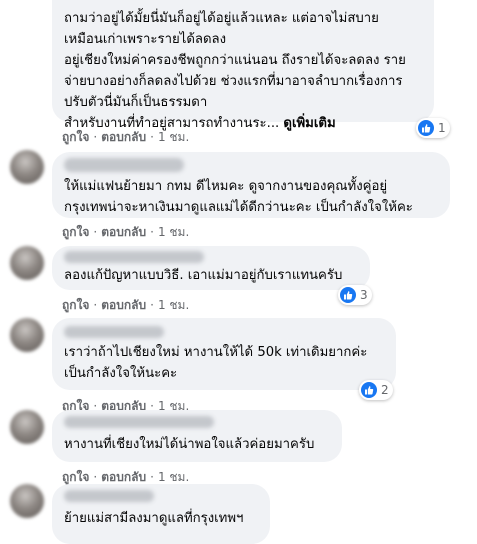 The height and width of the screenshot is (544, 477). I want to click on reaction-number: 3, so click(364, 295).